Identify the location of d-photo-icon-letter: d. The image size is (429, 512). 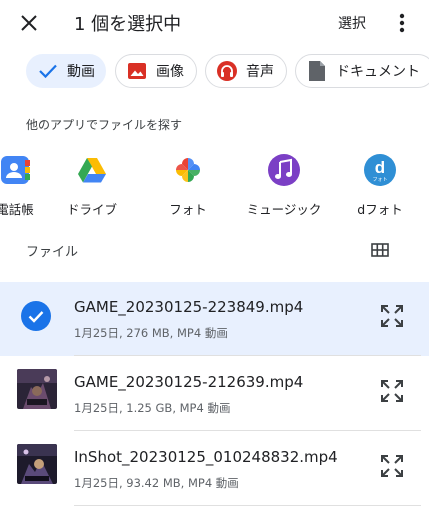
(380, 167).